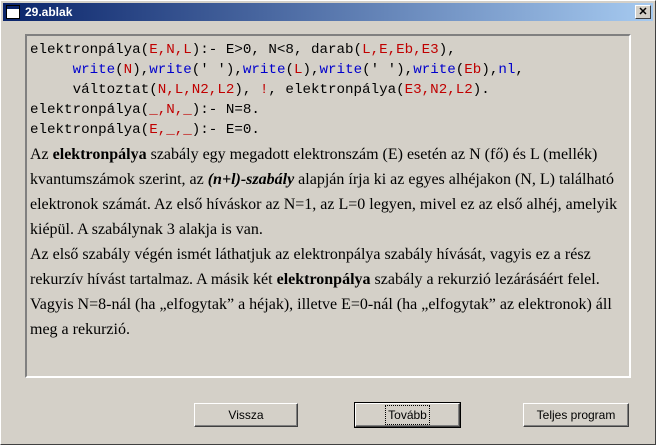 Image resolution: width=656 pixels, height=445 pixels. What do you see at coordinates (145, 130) in the screenshot?
I see `code-line-5: elektronpálya(E,_,_):- E=0.` at bounding box center [145, 130].